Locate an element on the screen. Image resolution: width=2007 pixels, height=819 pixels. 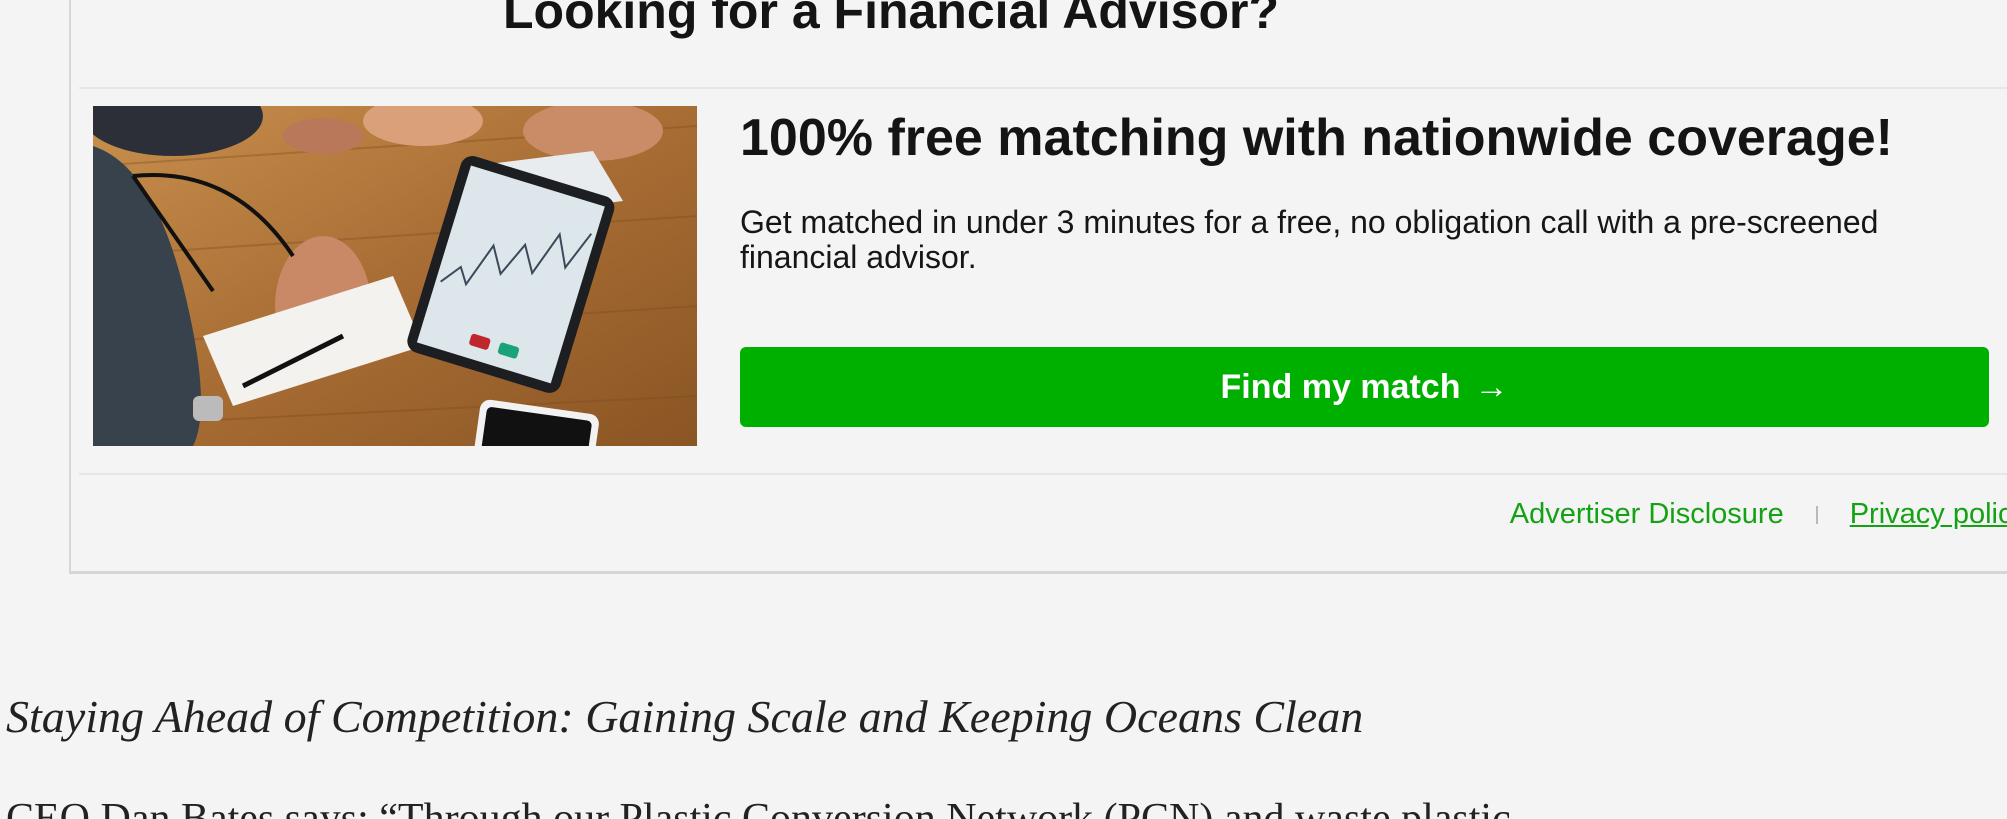
ad-footer-links: Advertiser Disclosure Privacy policy is located at coordinates (1038, 514).